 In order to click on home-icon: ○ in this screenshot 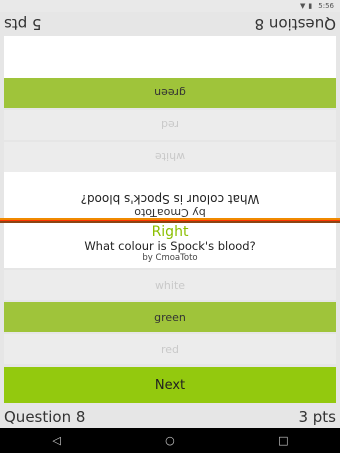, I will do `click(170, 440)`.